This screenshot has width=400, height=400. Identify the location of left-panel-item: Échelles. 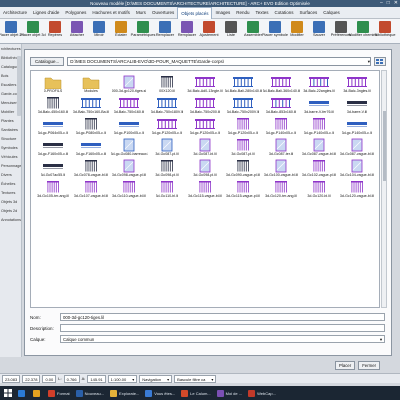
(10, 183).